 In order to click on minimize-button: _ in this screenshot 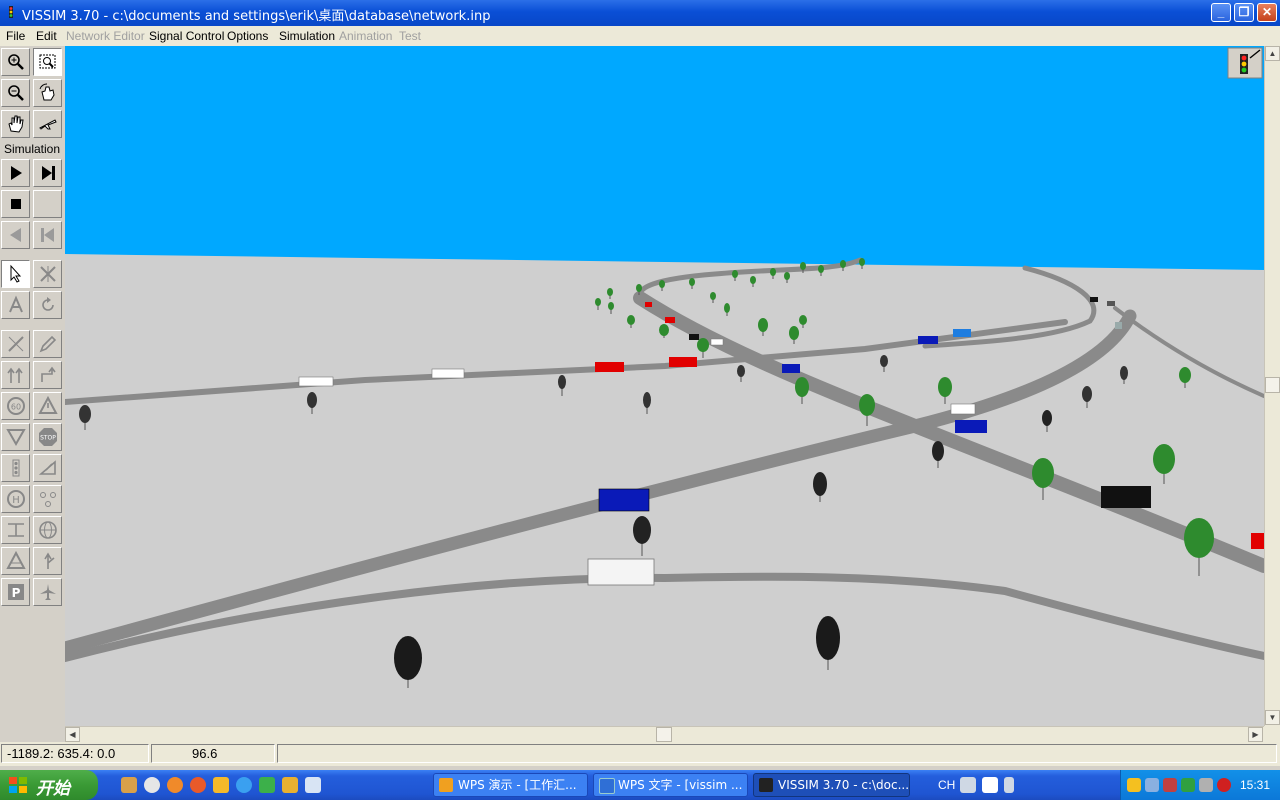, I will do `click(1221, 12)`.